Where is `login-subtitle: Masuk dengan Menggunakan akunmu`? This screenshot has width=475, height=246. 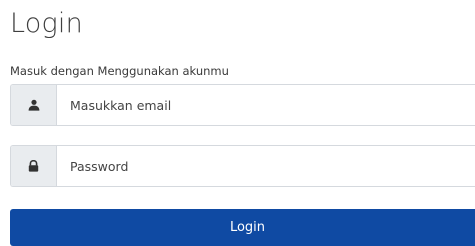
login-subtitle: Masuk dengan Menggunakan akunmu is located at coordinates (119, 71).